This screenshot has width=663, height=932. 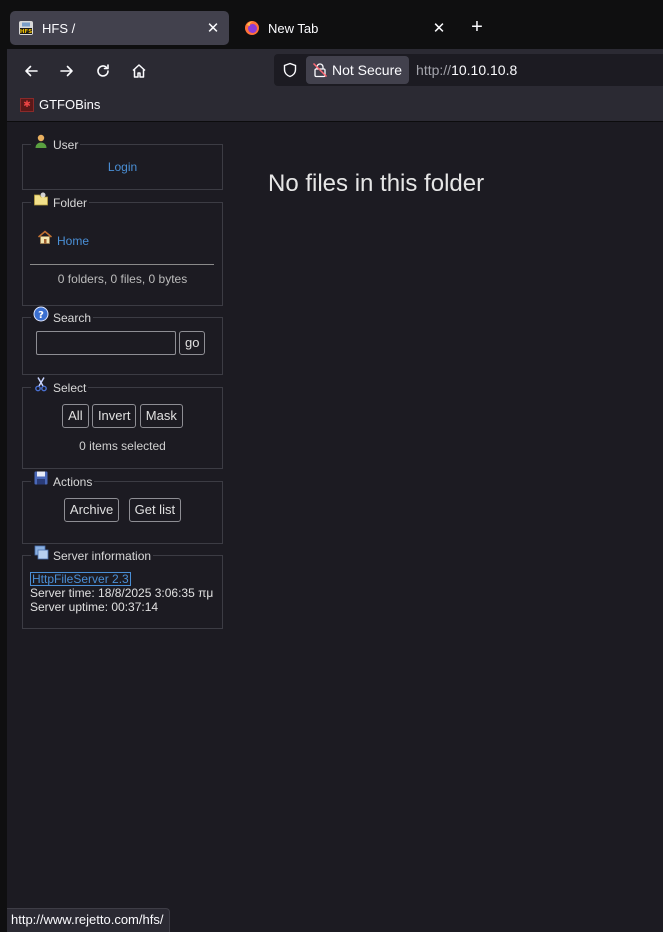 I want to click on reload-button, so click(x=103, y=71).